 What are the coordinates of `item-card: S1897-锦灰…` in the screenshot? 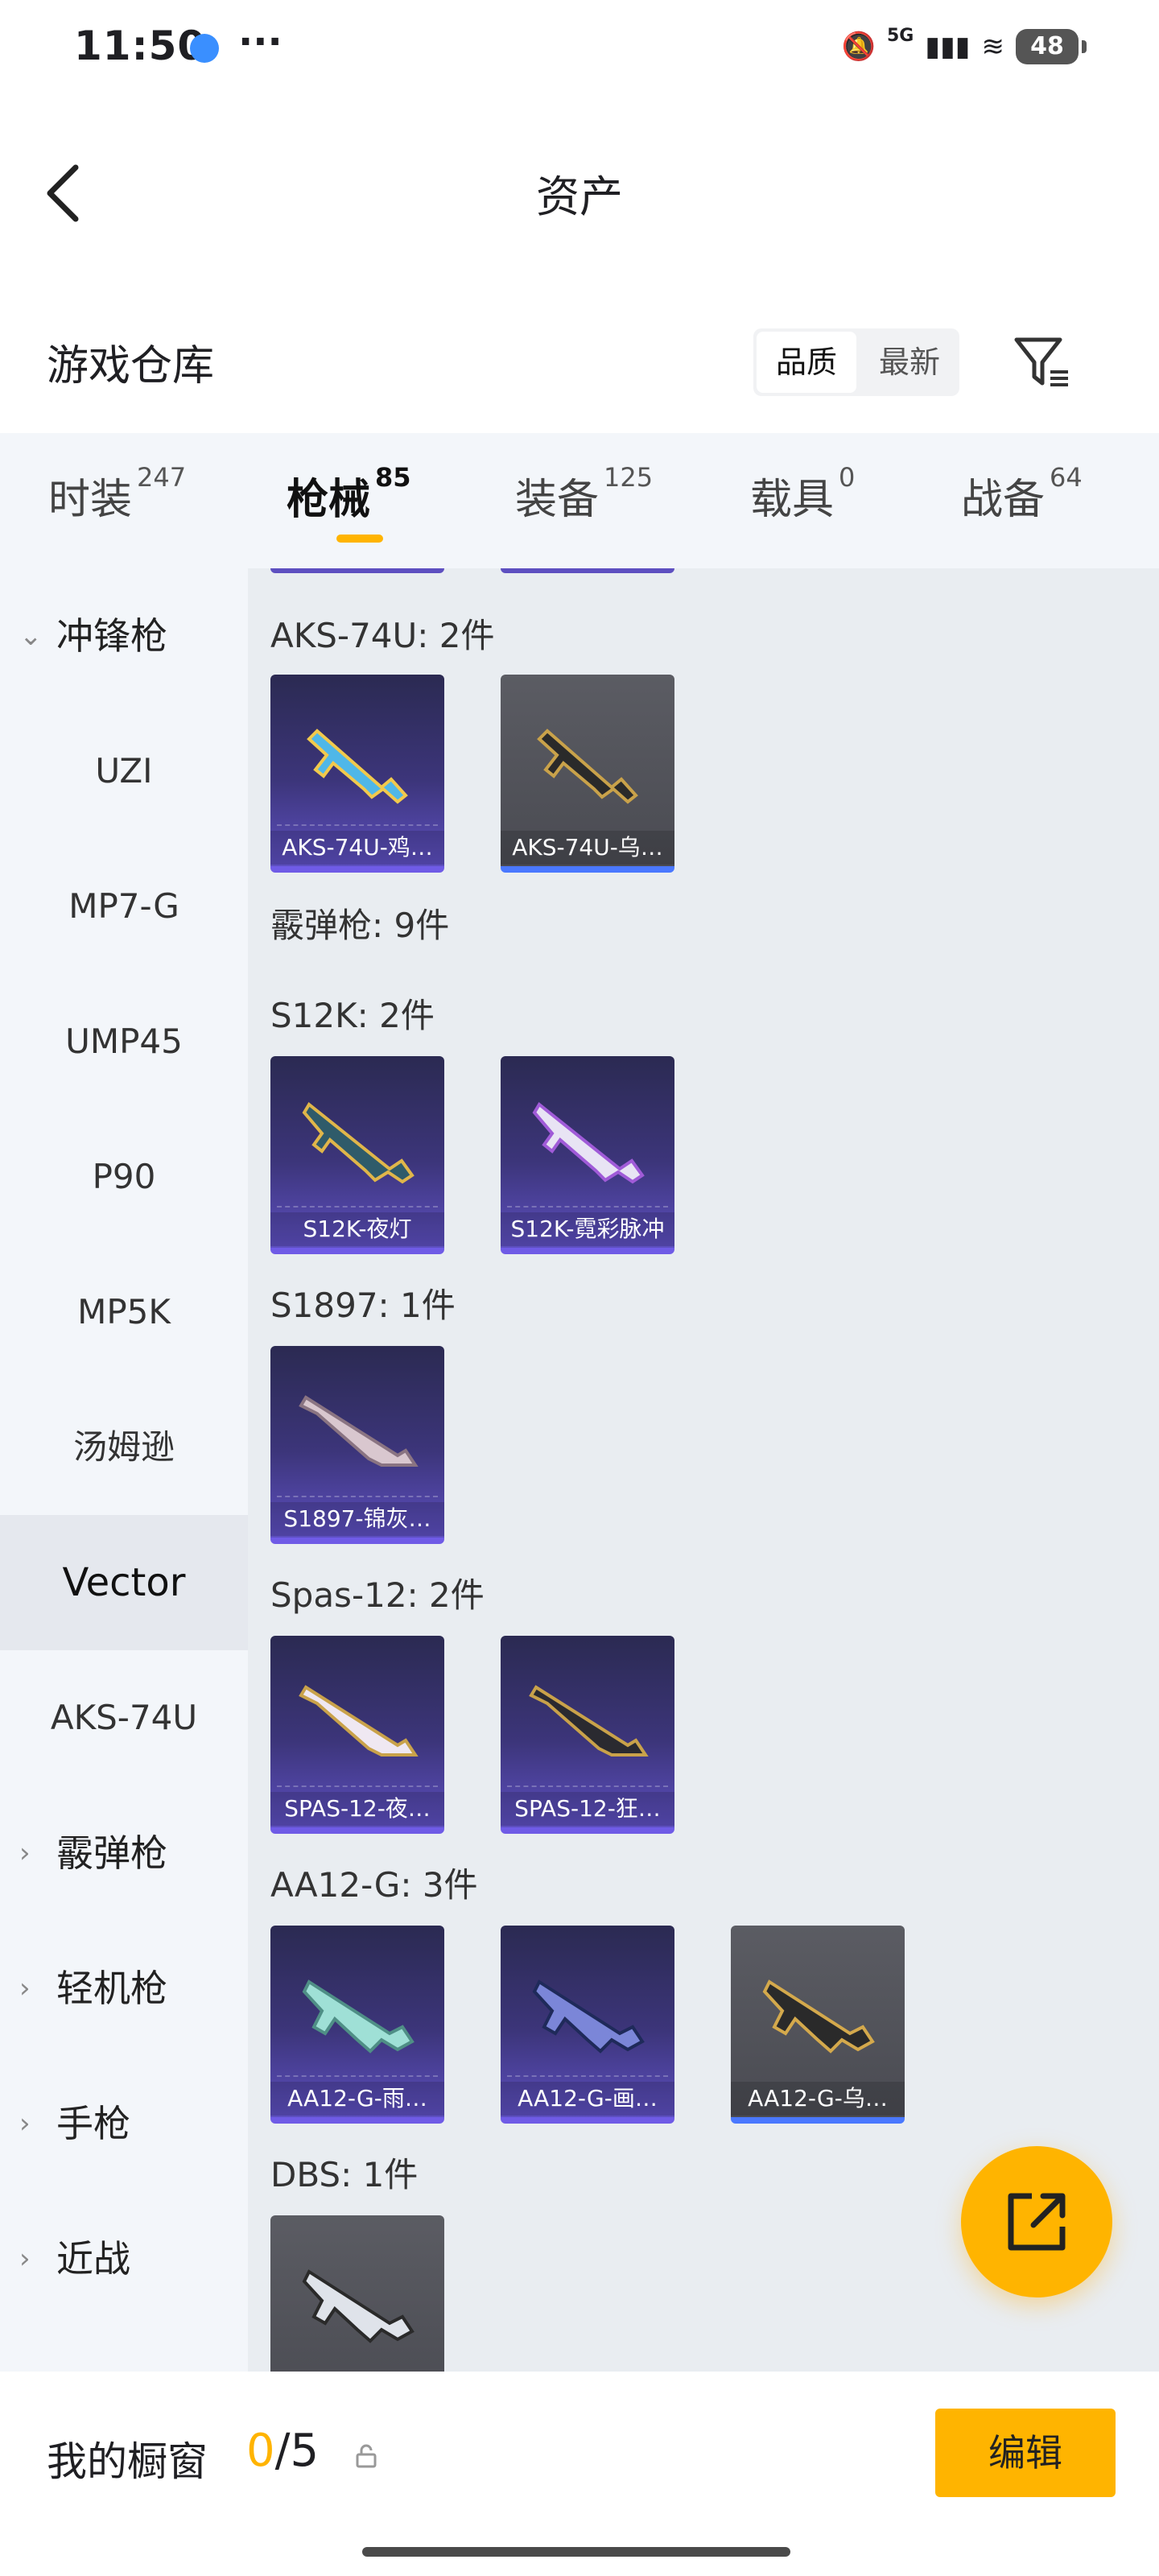 It's located at (357, 1445).